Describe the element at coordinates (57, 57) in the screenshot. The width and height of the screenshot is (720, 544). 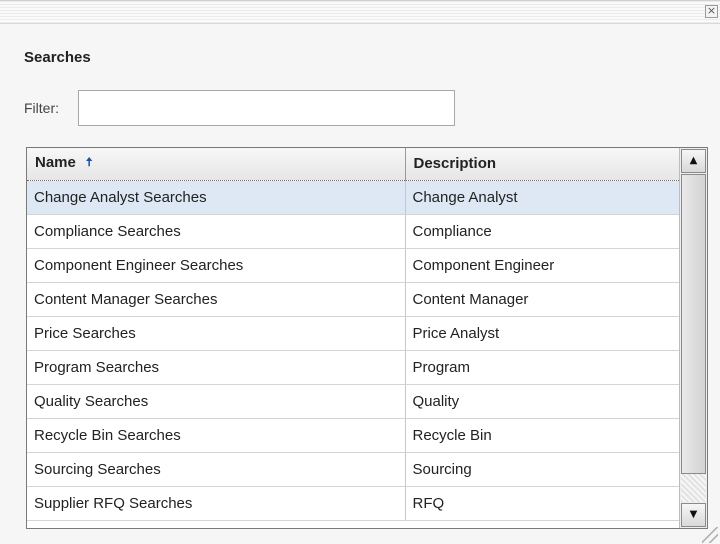
I see `dialog-heading: Searches` at that location.